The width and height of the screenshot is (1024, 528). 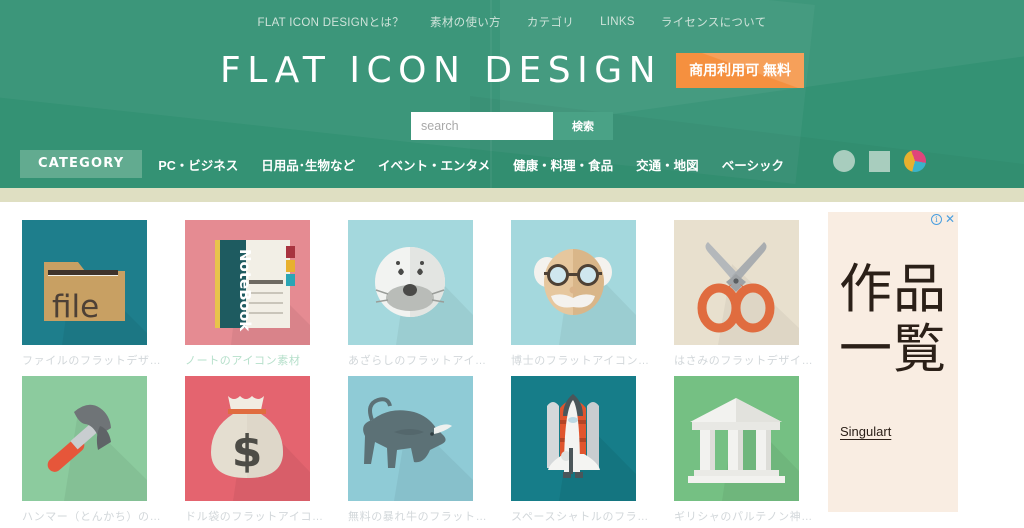 What do you see at coordinates (583, 126) in the screenshot?
I see `search-button: 検索` at bounding box center [583, 126].